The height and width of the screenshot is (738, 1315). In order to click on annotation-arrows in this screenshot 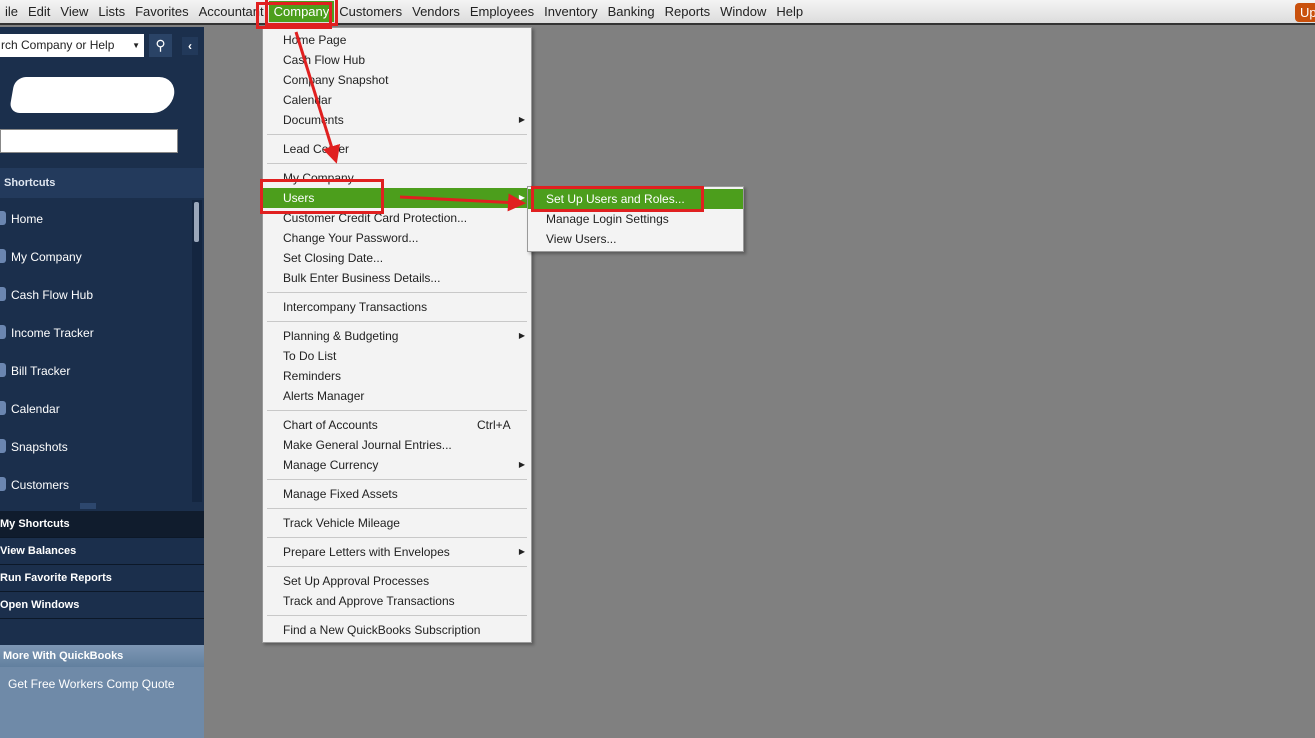, I will do `click(410, 121)`.